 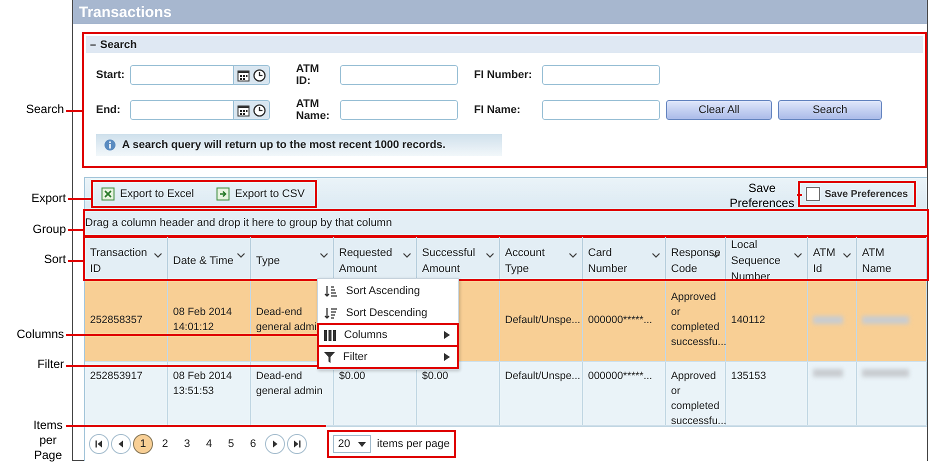 I want to click on column-header: Card Number, so click(x=624, y=258).